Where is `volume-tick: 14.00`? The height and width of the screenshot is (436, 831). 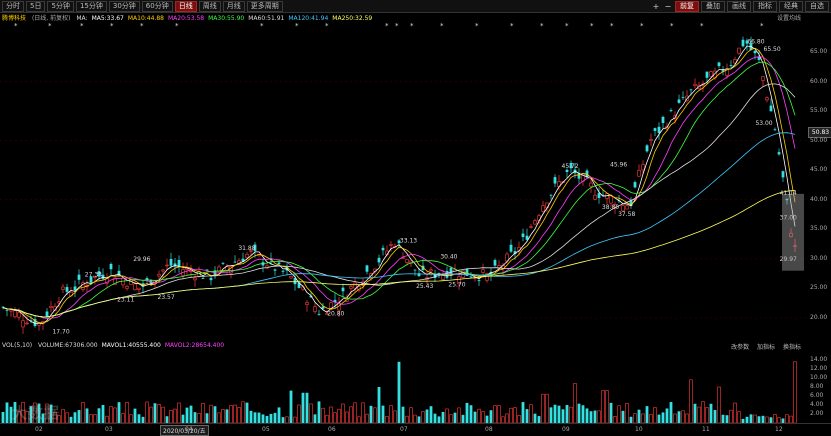
volume-tick: 14.00 is located at coordinates (819, 359).